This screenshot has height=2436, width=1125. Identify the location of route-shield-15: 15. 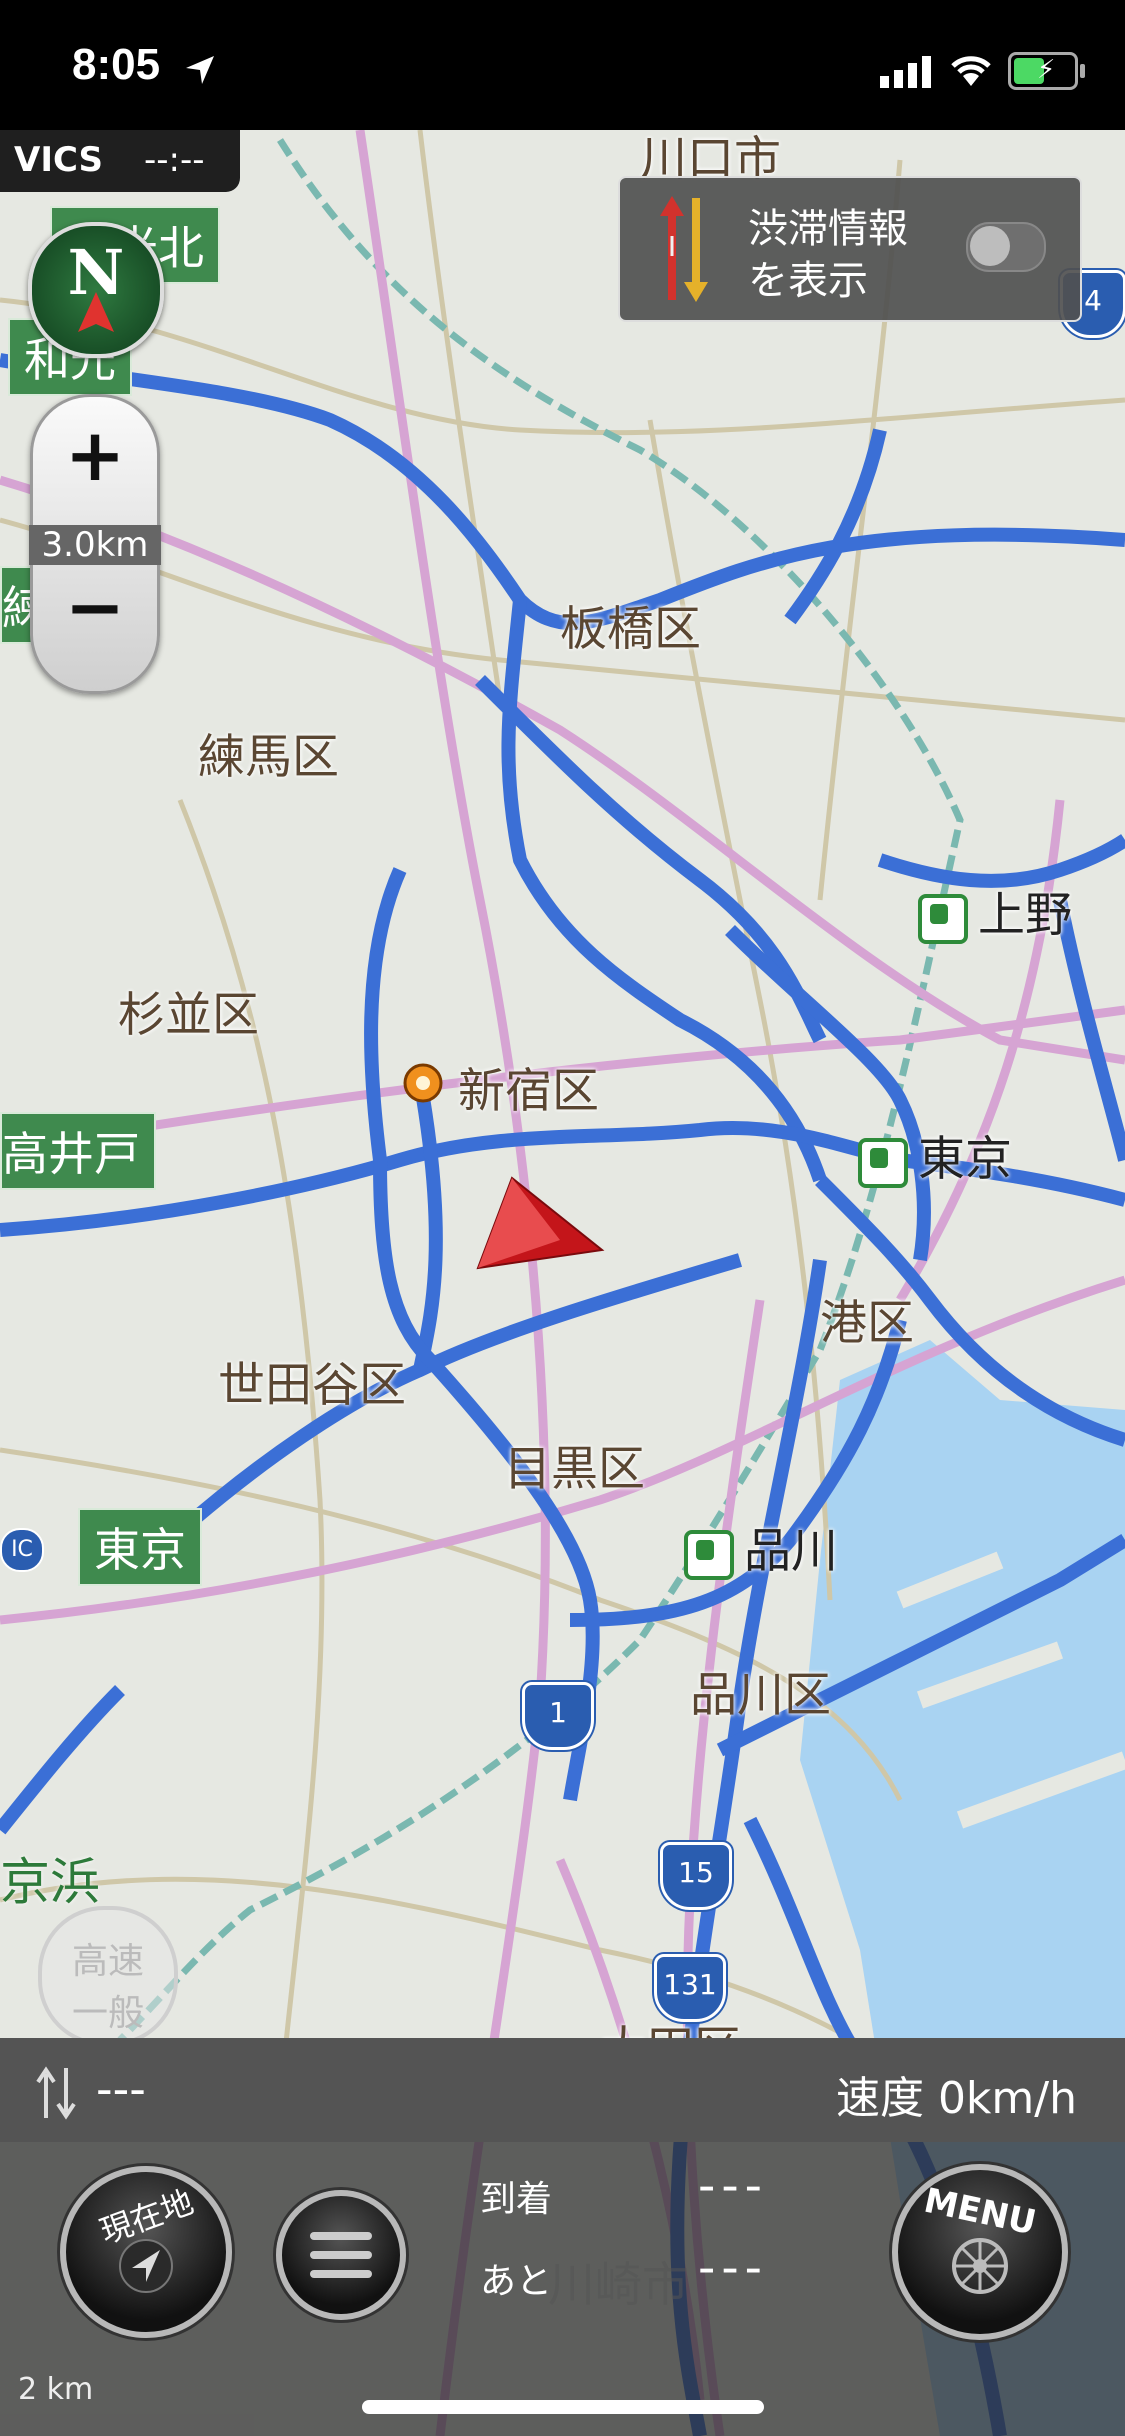
(696, 1876).